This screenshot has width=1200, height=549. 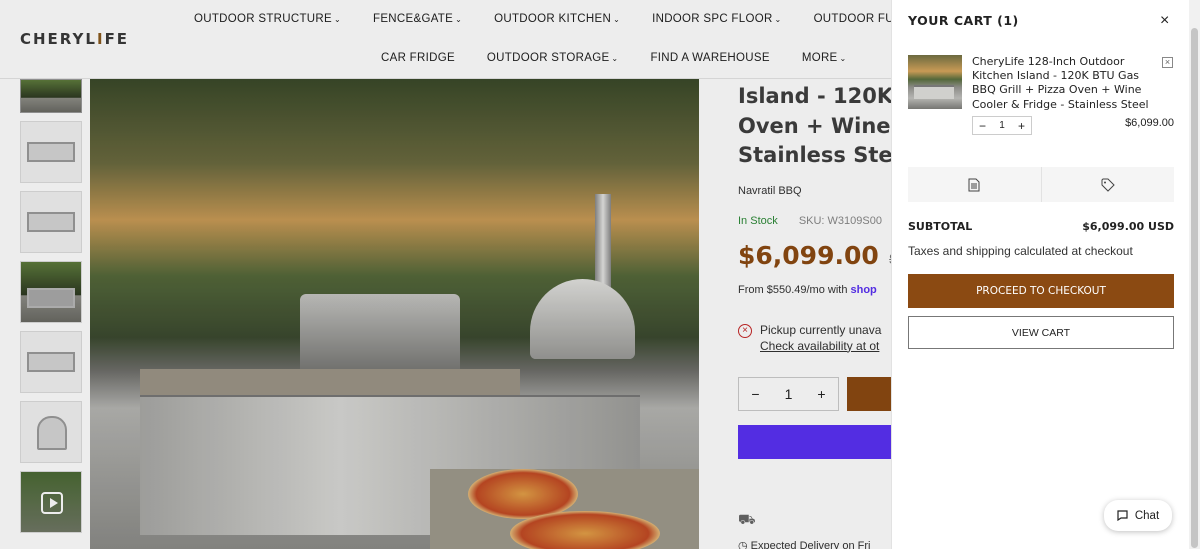 What do you see at coordinates (1128, 226) in the screenshot?
I see `subtotal-value: $6,099.00 USD` at bounding box center [1128, 226].